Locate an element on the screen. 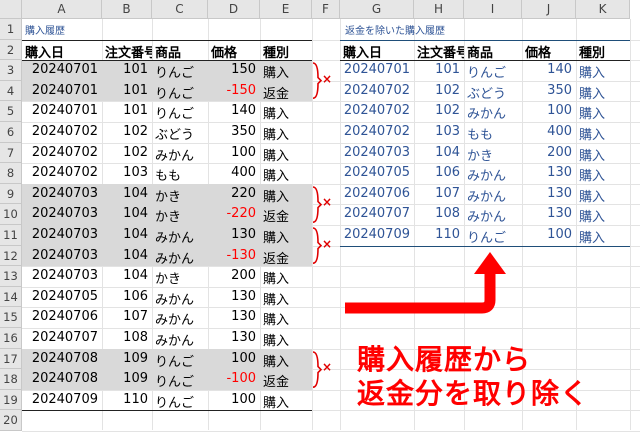  table-cell: もも is located at coordinates (493, 134).